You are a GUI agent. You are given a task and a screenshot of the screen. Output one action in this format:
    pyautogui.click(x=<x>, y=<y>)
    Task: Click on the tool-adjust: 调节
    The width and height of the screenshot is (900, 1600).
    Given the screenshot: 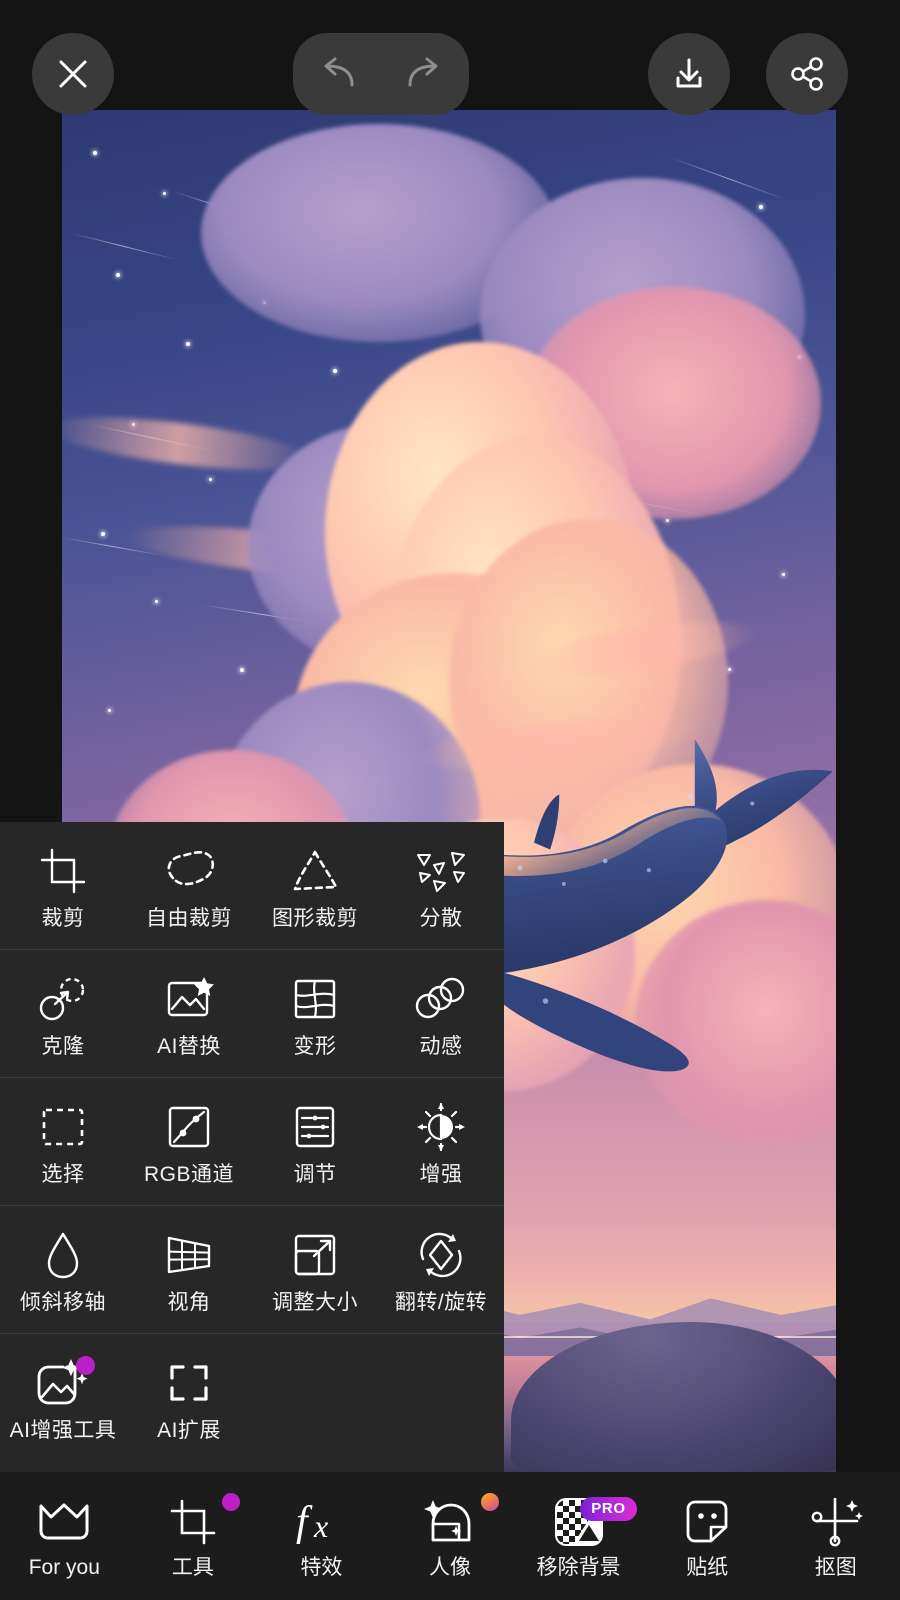 What is the action you would take?
    pyautogui.click(x=315, y=1141)
    